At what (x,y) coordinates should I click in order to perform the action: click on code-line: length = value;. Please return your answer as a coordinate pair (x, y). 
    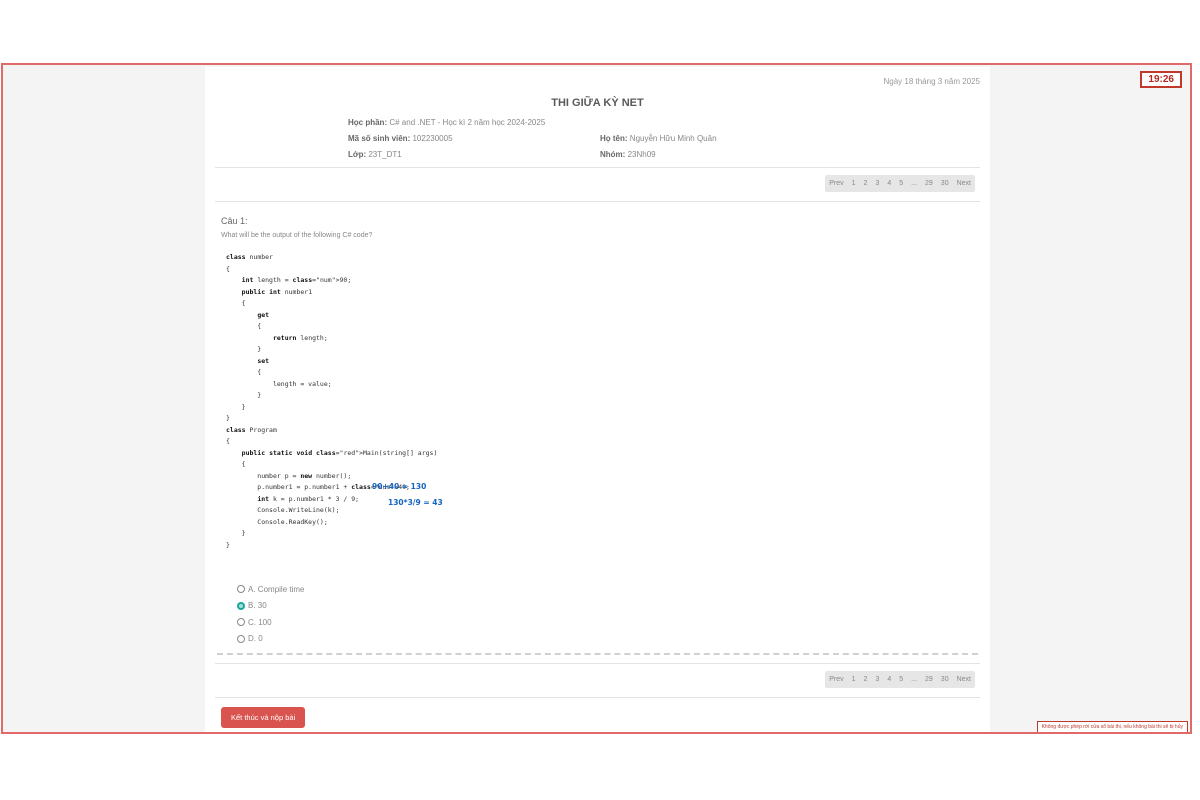
    Looking at the image, I should click on (279, 383).